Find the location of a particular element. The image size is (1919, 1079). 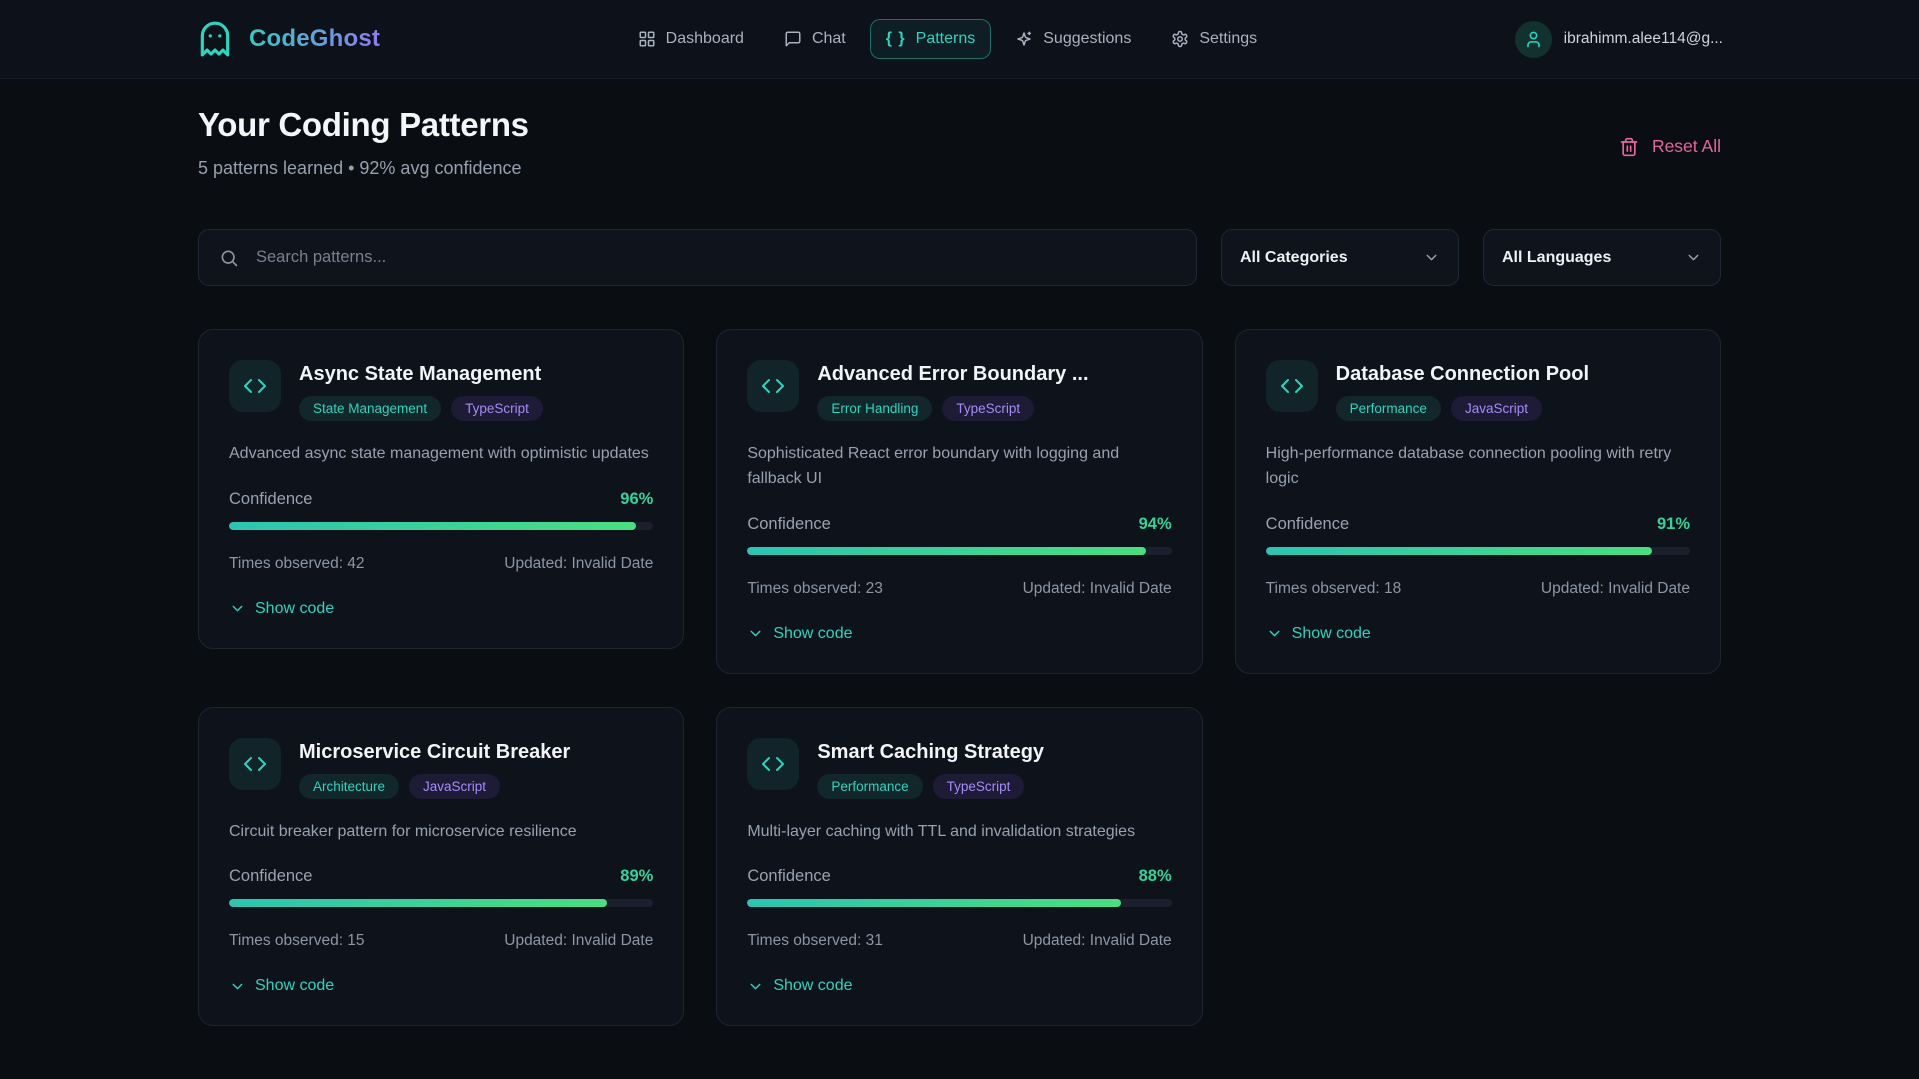

nav-item-chat: Chat is located at coordinates (815, 39).